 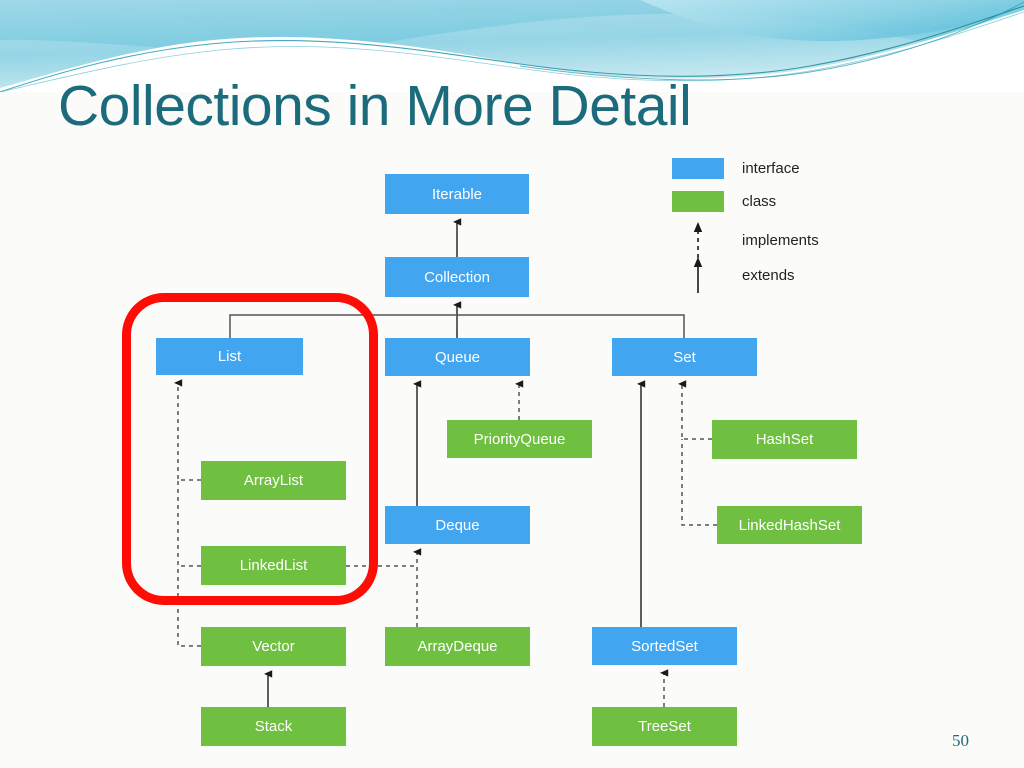 I want to click on node-label: SortedSet, so click(x=664, y=646).